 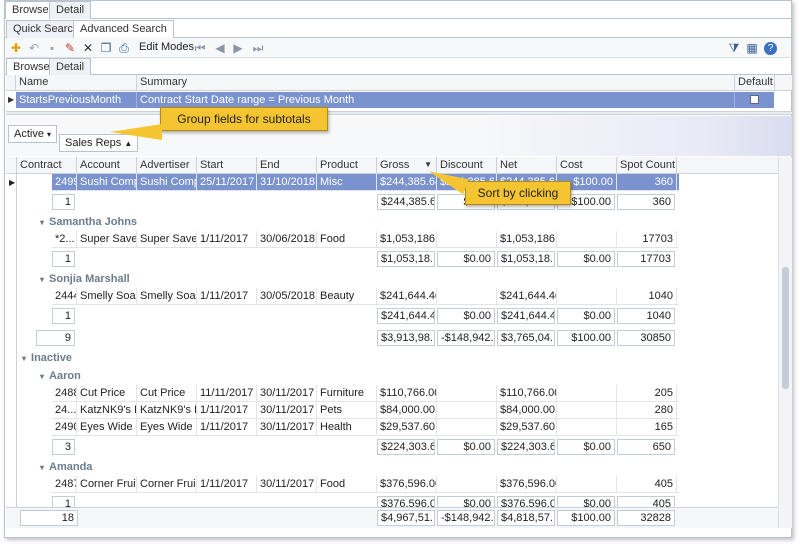 What do you see at coordinates (107, 165) in the screenshot?
I see `column-header-account: Account` at bounding box center [107, 165].